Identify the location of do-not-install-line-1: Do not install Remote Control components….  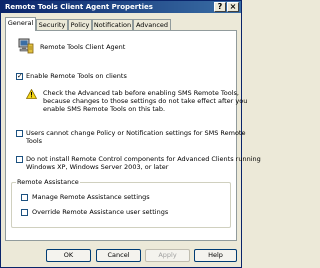
(143, 159).